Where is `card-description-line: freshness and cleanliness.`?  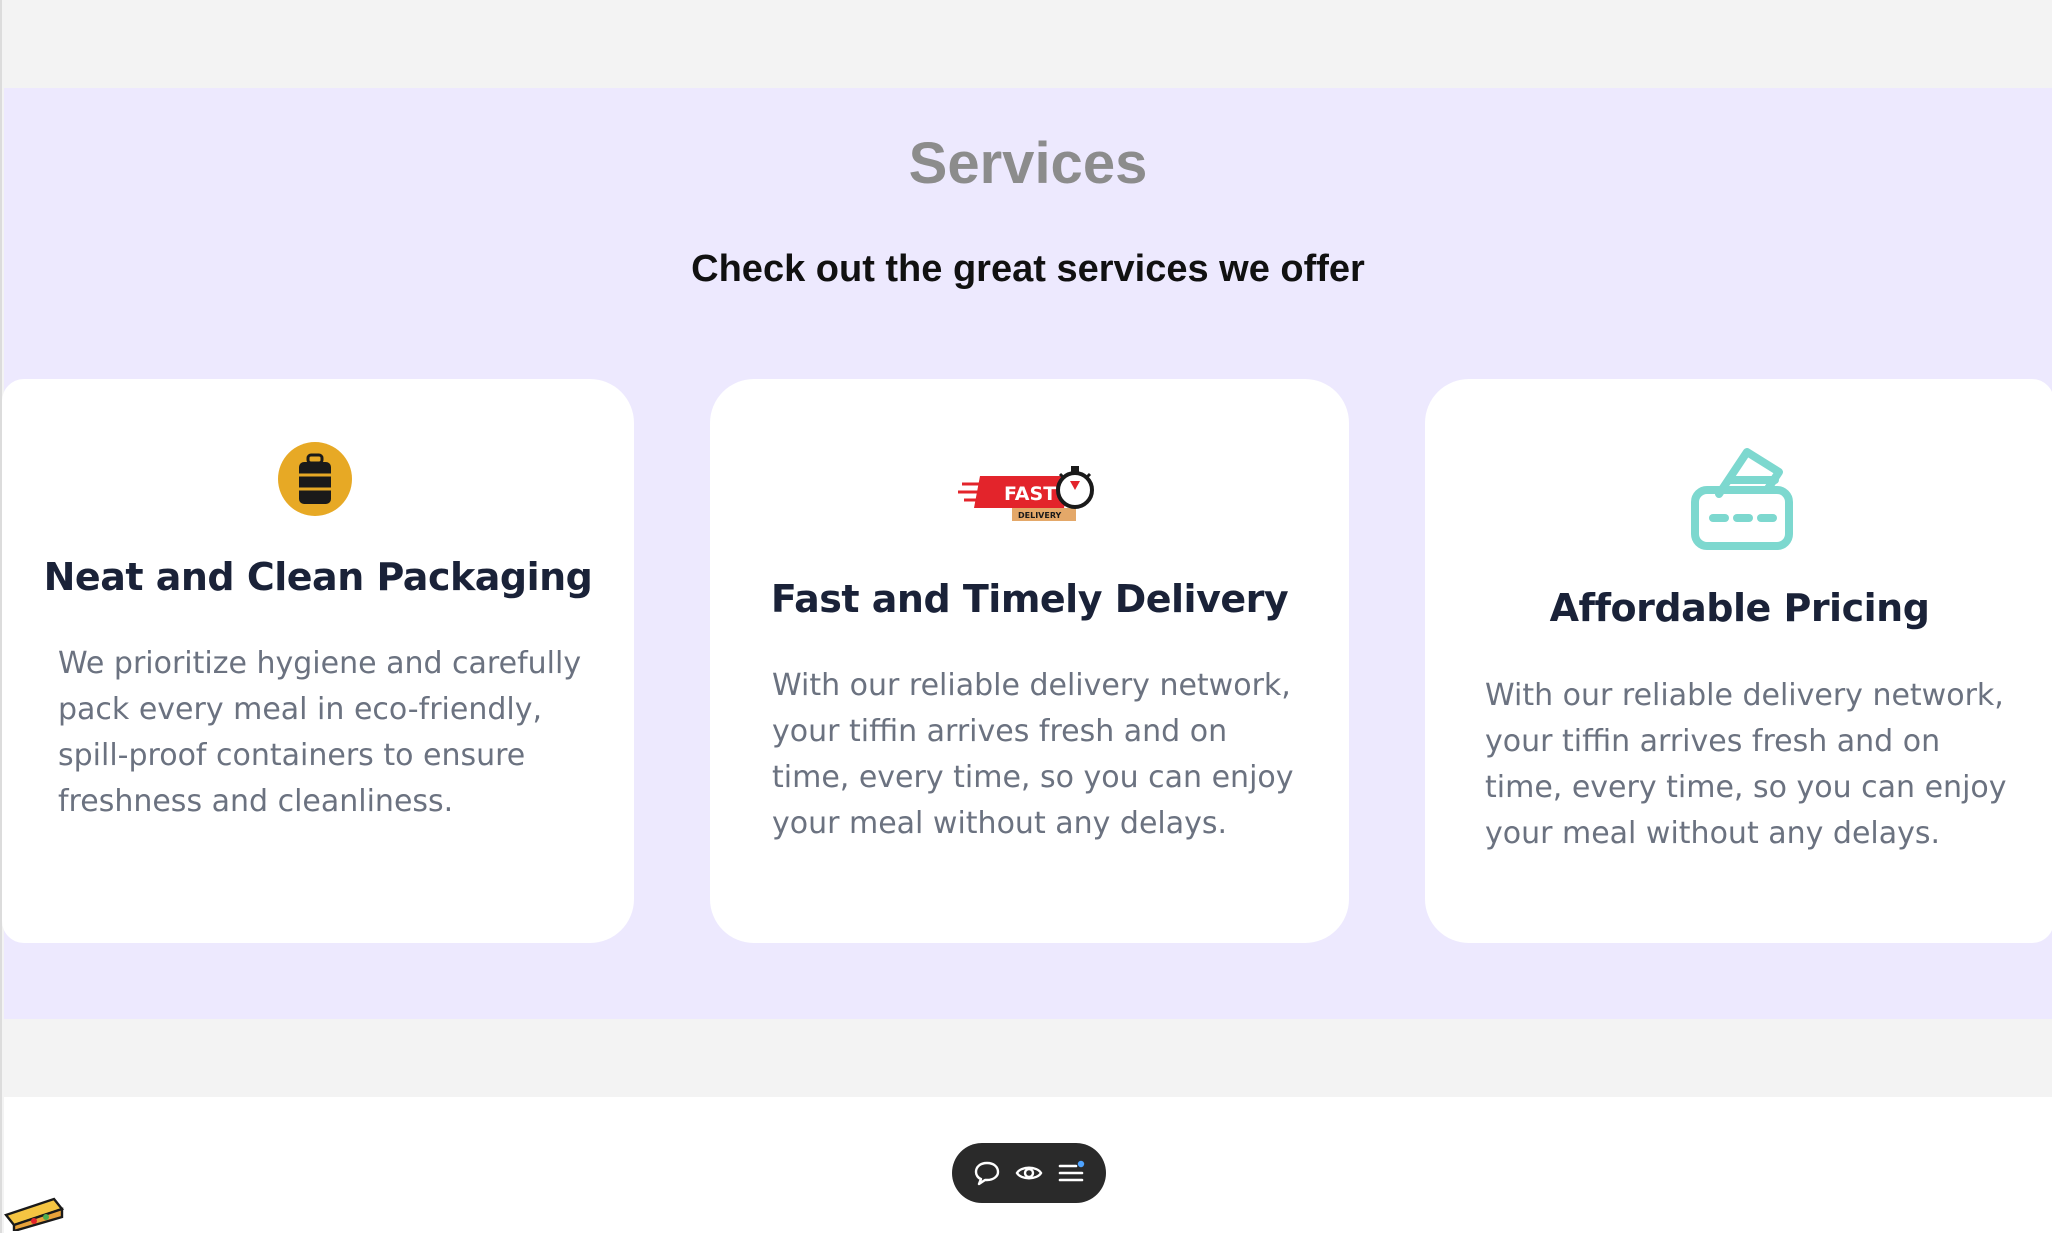
card-description-line: freshness and cleanliness. is located at coordinates (256, 801).